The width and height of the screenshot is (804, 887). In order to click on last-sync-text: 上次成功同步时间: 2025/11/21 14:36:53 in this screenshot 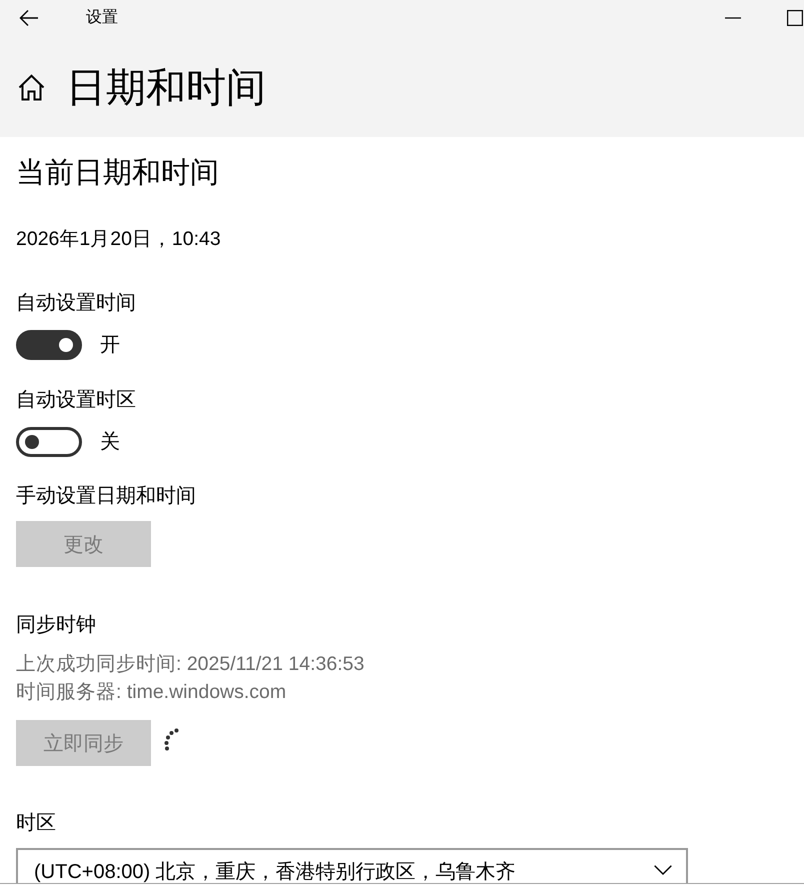, I will do `click(190, 664)`.